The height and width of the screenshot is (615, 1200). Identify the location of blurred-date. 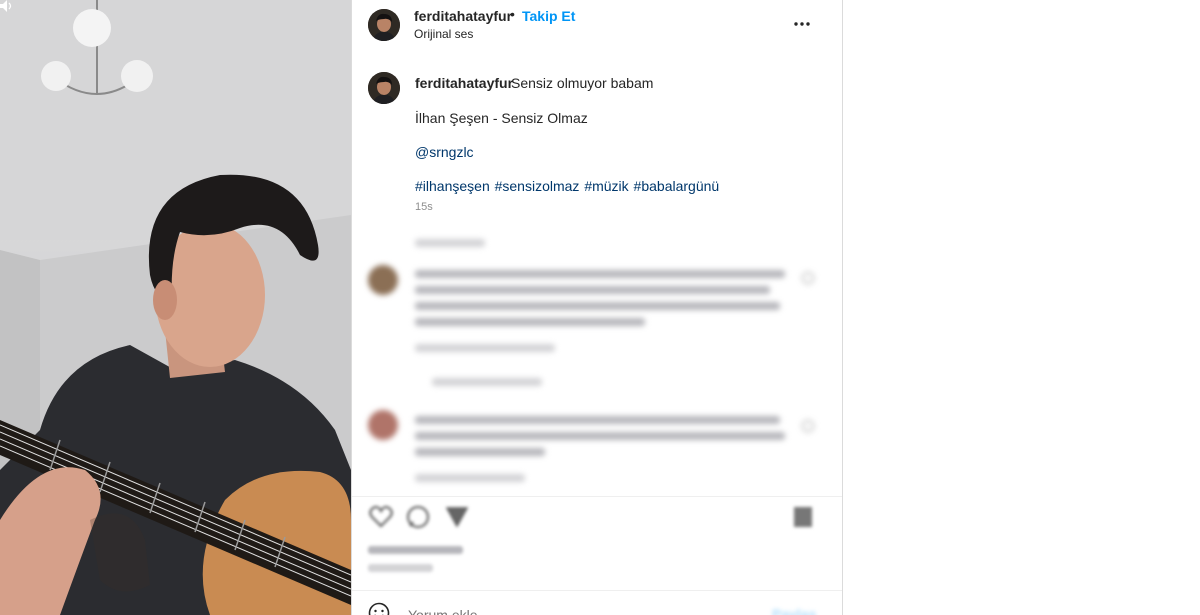
(400, 568).